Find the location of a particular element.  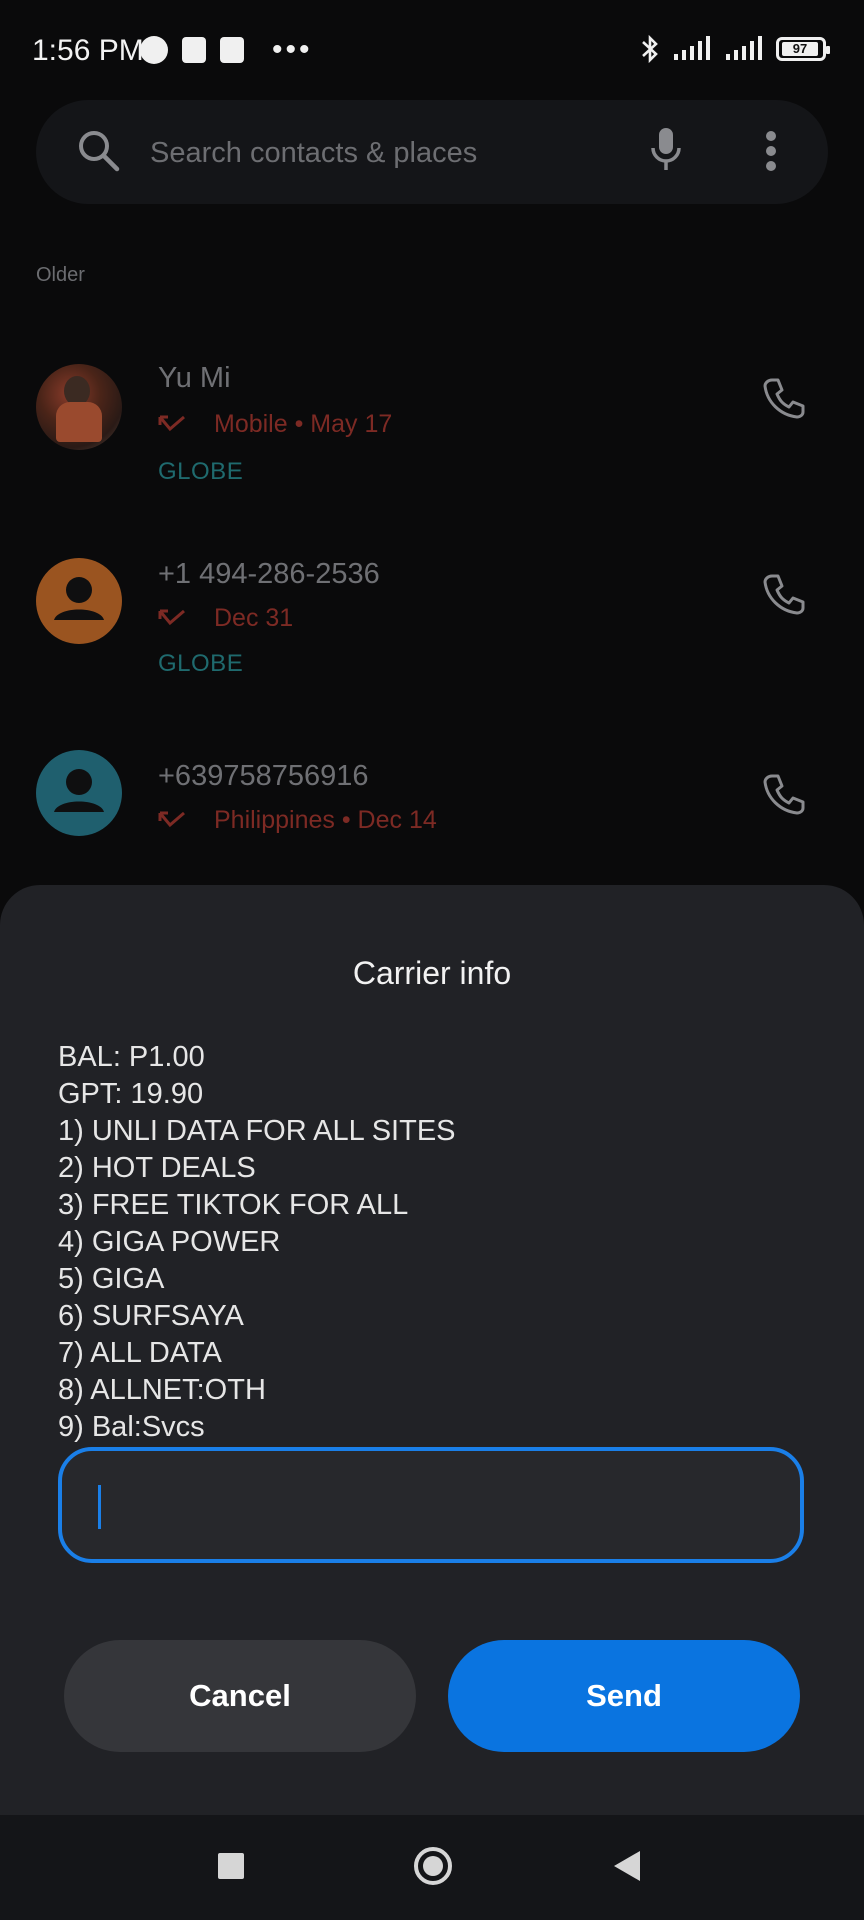

notification-icons: ••• is located at coordinates (226, 49).